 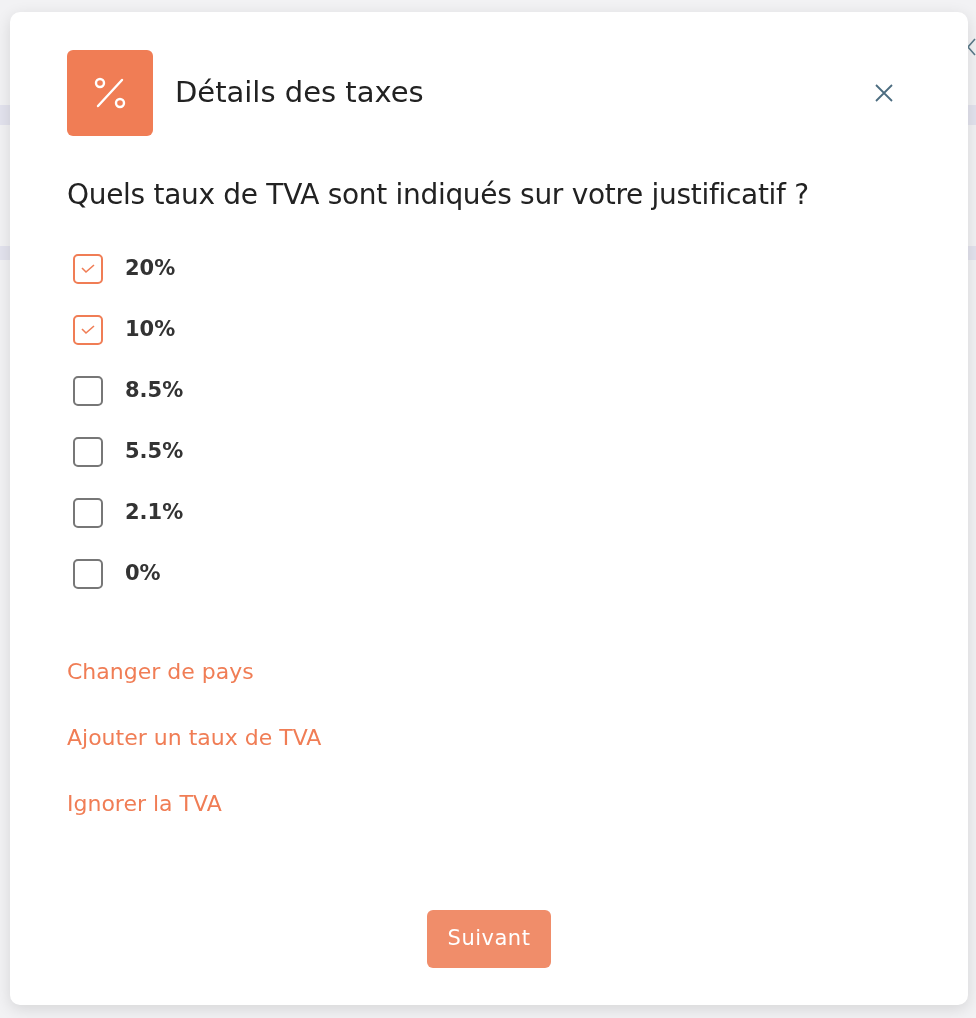 I want to click on dialog-title: Détails des taxes, so click(x=299, y=93).